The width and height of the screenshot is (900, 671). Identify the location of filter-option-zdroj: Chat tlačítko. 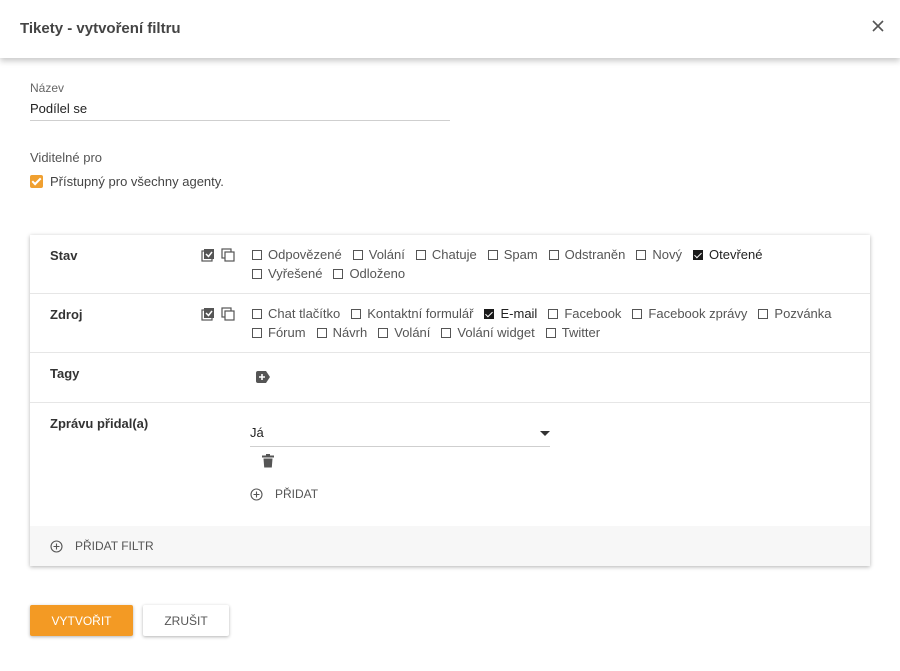
(296, 314).